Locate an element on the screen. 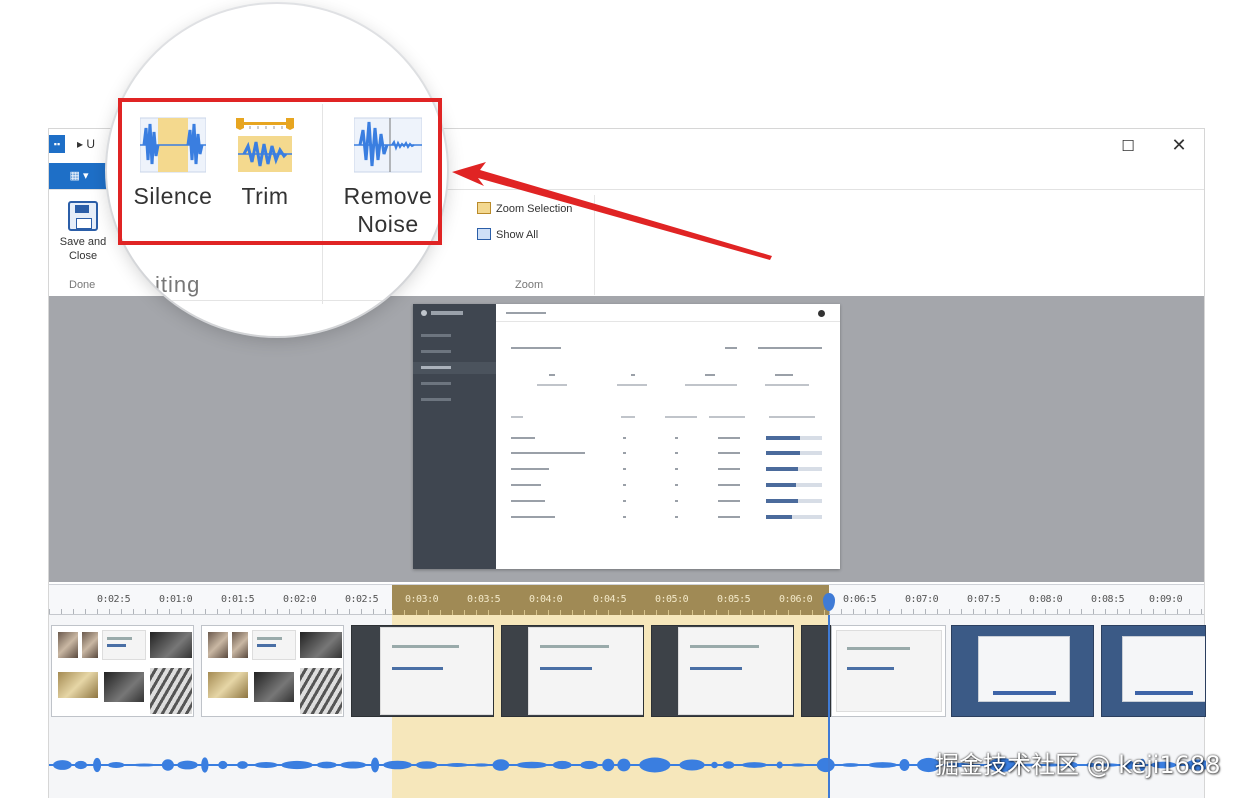  close-icon: ✕ is located at coordinates (1179, 146).